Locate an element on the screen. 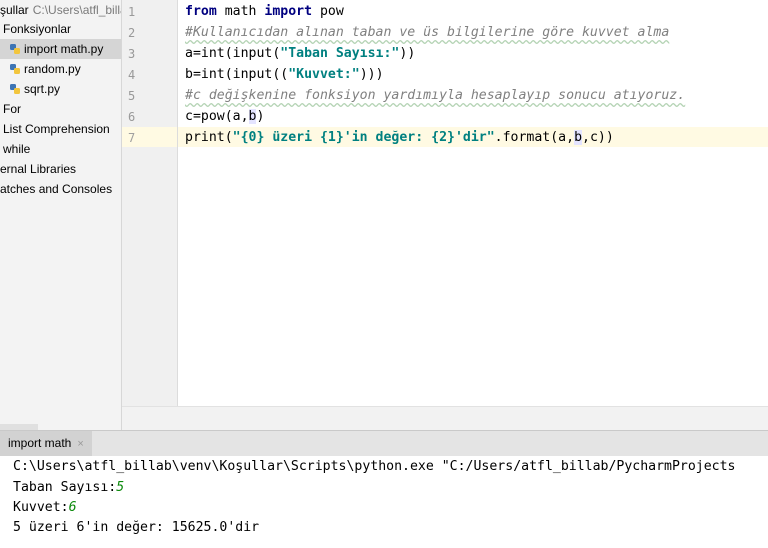 Image resolution: width=768 pixels, height=548 pixels. code-text: .format(a, is located at coordinates (534, 137).